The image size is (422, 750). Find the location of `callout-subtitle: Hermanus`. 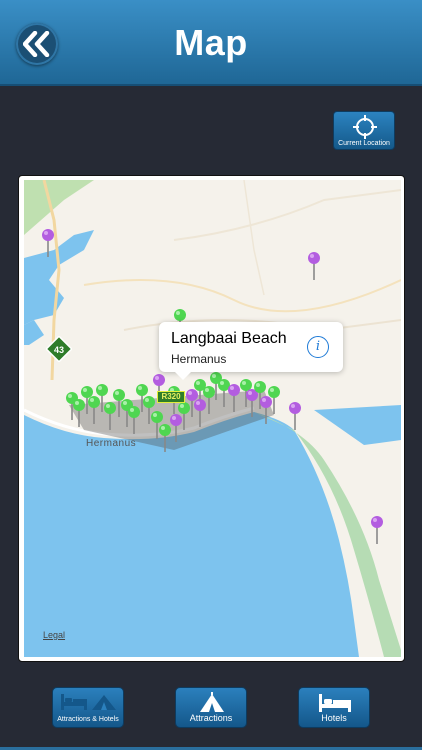

callout-subtitle: Hermanus is located at coordinates (199, 359).